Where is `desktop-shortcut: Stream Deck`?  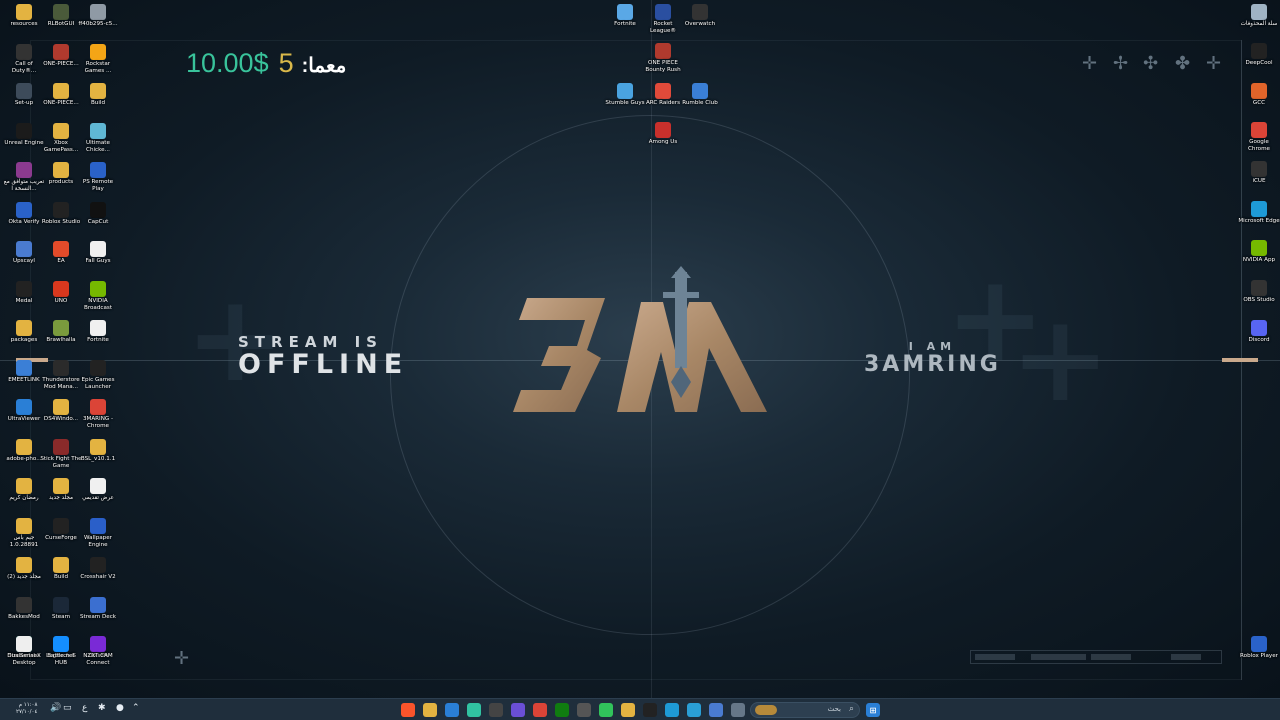
desktop-shortcut: Stream Deck is located at coordinates (98, 608).